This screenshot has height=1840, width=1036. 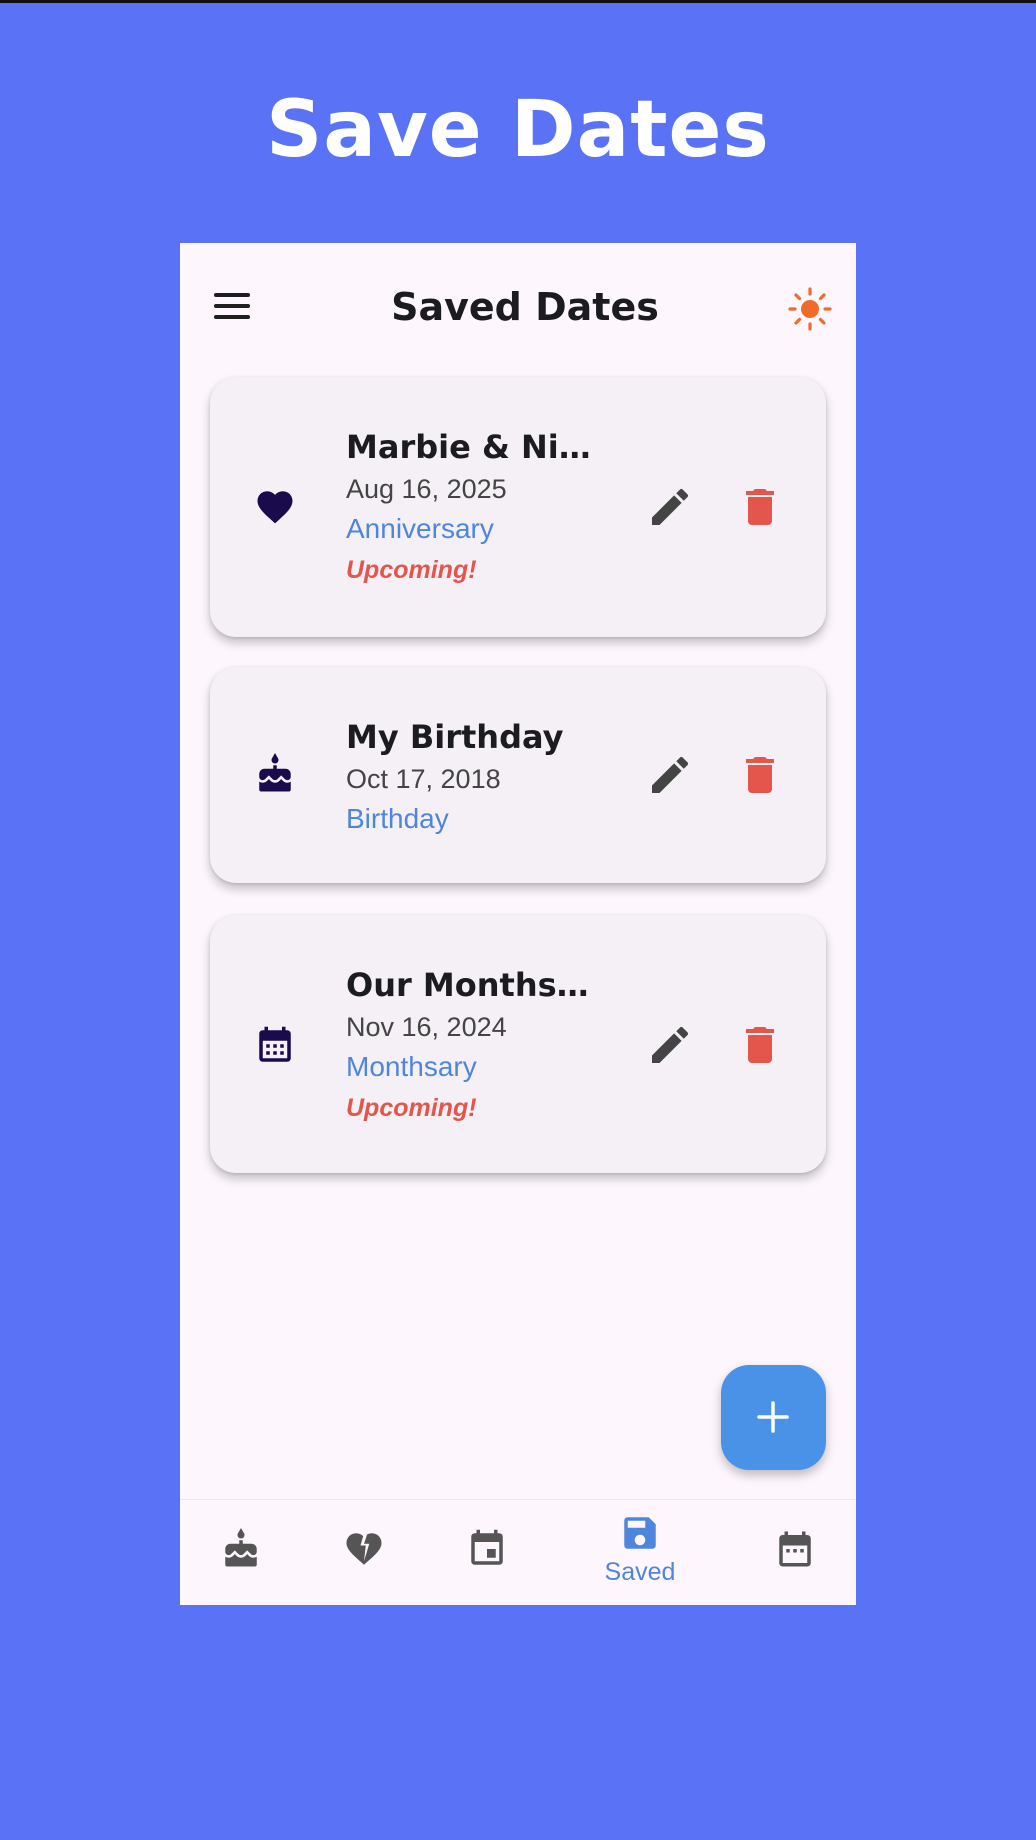 I want to click on date-name: Our Monthsary, so click(x=476, y=985).